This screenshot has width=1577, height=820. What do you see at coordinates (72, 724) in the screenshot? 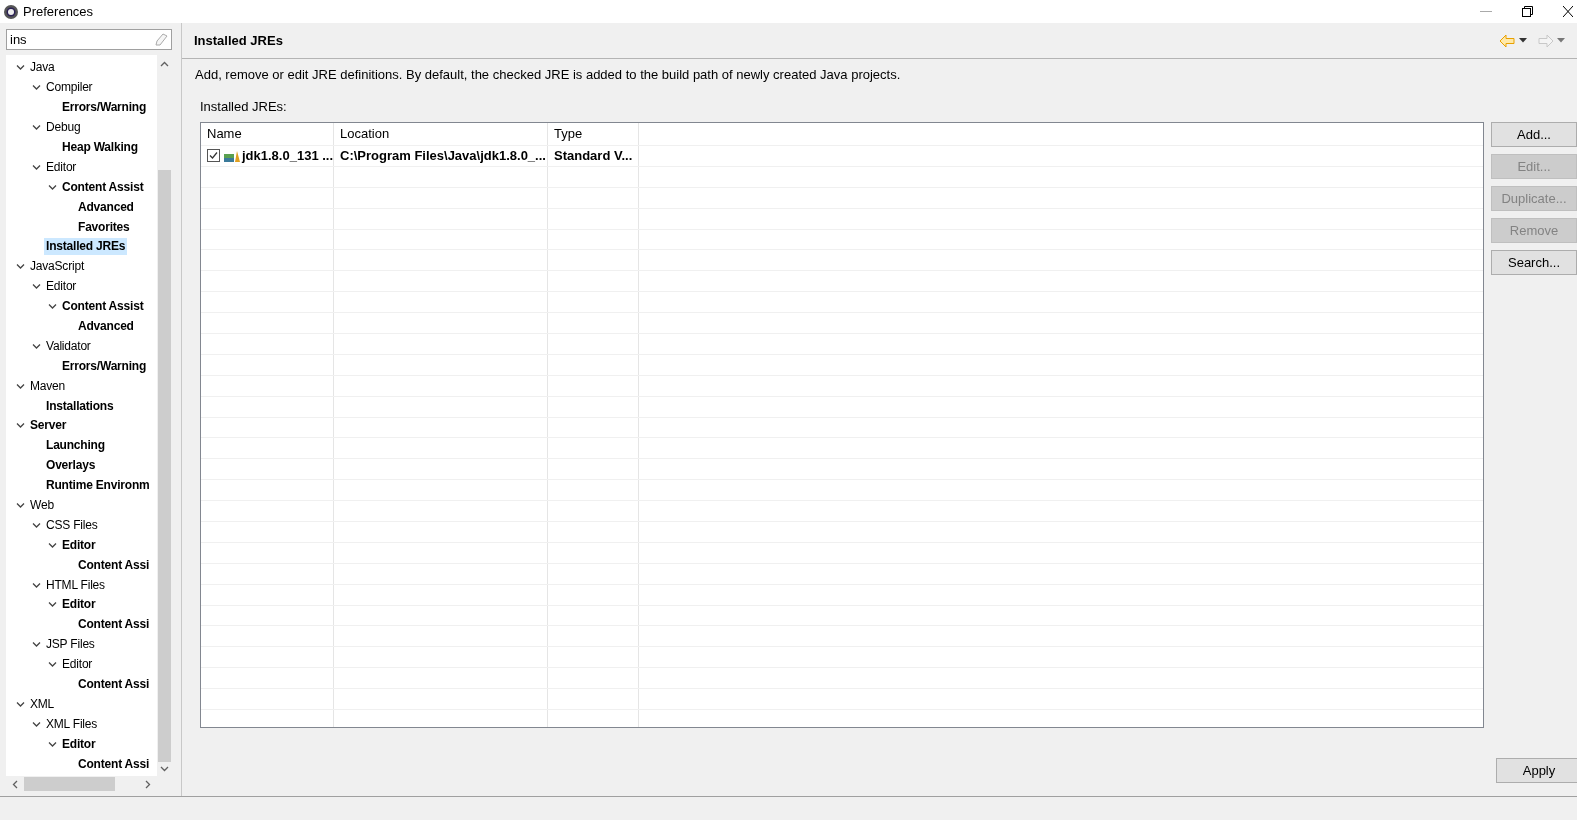
I see `tree-item: XML Files` at bounding box center [72, 724].